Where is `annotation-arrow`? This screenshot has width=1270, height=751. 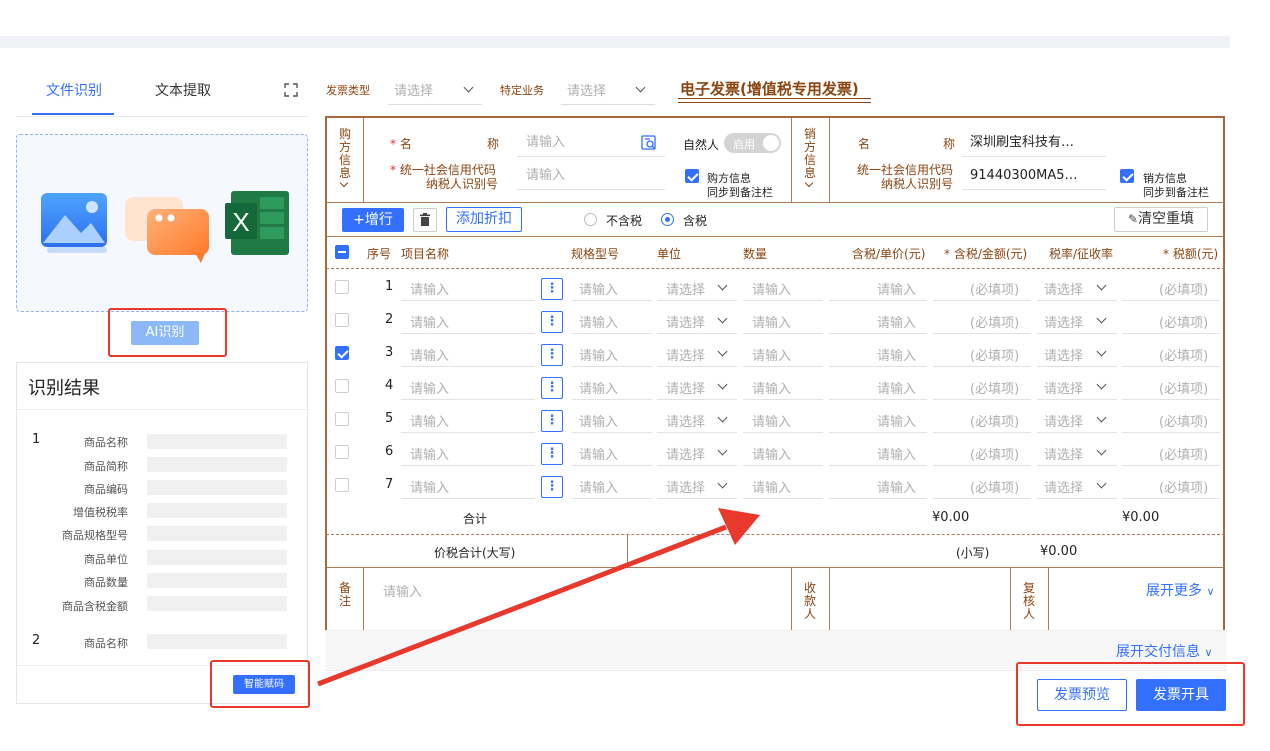 annotation-arrow is located at coordinates (538, 597).